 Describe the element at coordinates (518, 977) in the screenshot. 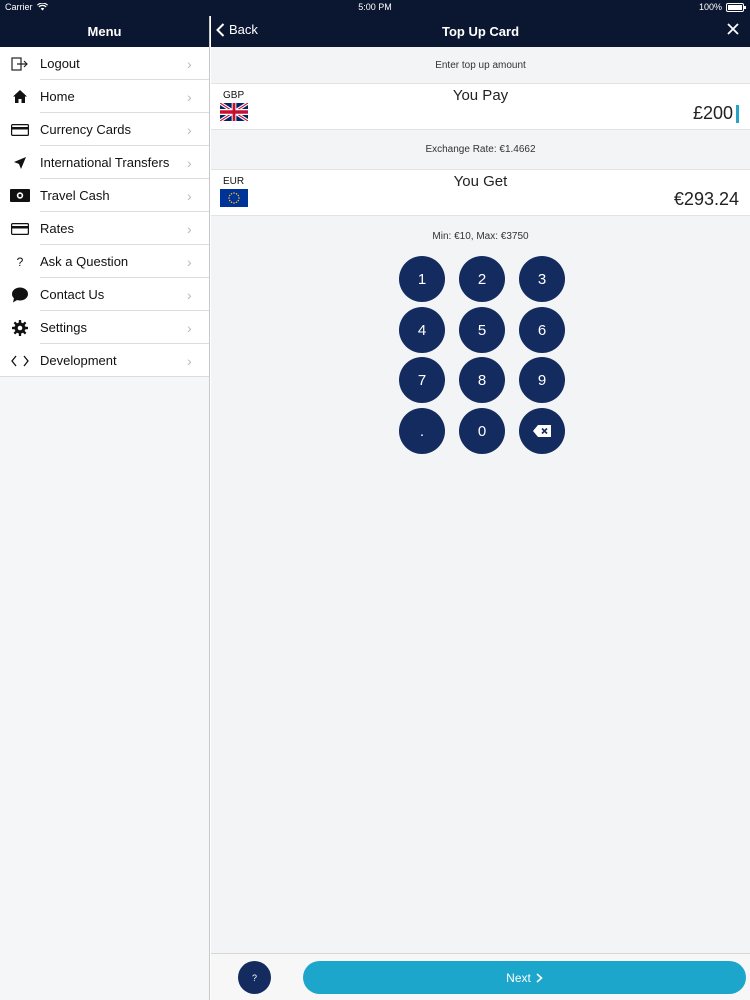

I see `next-label: Next` at that location.